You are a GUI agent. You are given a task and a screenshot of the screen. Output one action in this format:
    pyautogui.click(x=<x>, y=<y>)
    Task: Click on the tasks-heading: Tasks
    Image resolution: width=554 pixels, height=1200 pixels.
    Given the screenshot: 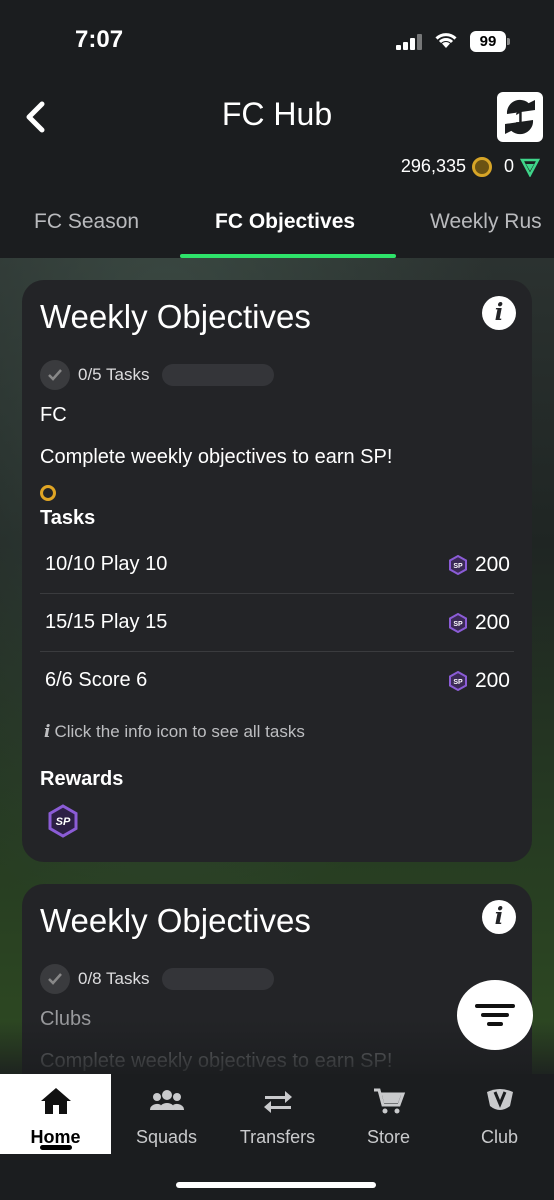 What is the action you would take?
    pyautogui.click(x=68, y=518)
    